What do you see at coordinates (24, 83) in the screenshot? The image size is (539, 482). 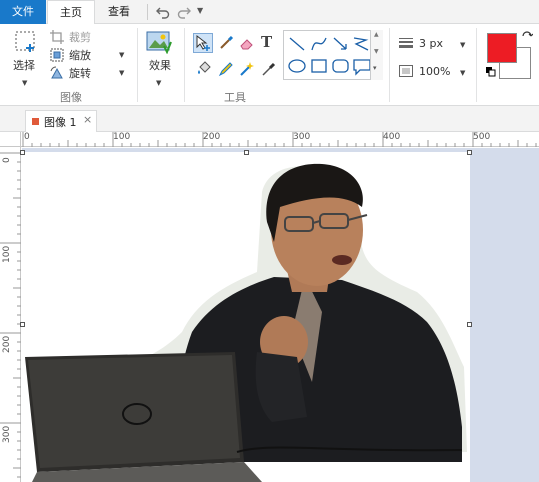 I see `select-dropdown-icon: ▼` at bounding box center [24, 83].